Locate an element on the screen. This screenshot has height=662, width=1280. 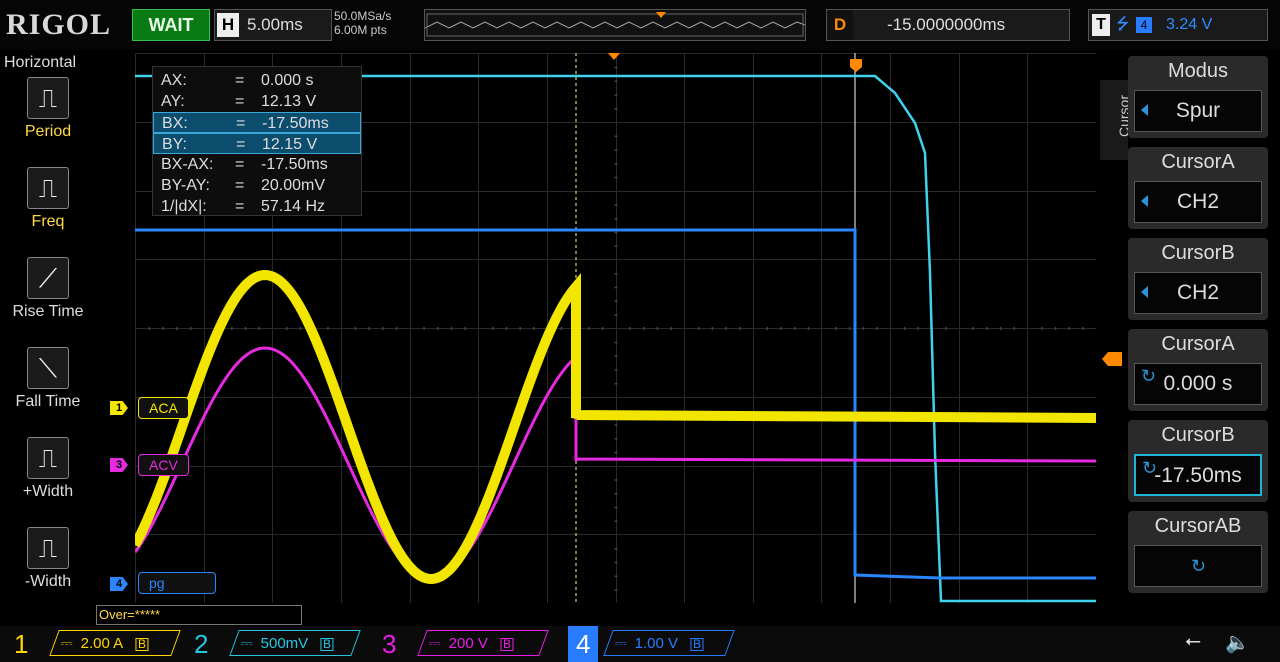
softkey-value-text: CH2 is located at coordinates (1197, 292).